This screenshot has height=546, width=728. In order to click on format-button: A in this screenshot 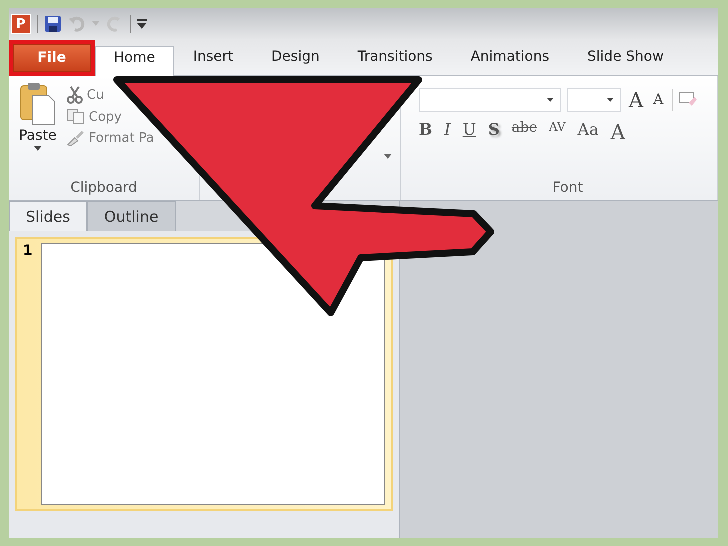, I will do `click(618, 132)`.